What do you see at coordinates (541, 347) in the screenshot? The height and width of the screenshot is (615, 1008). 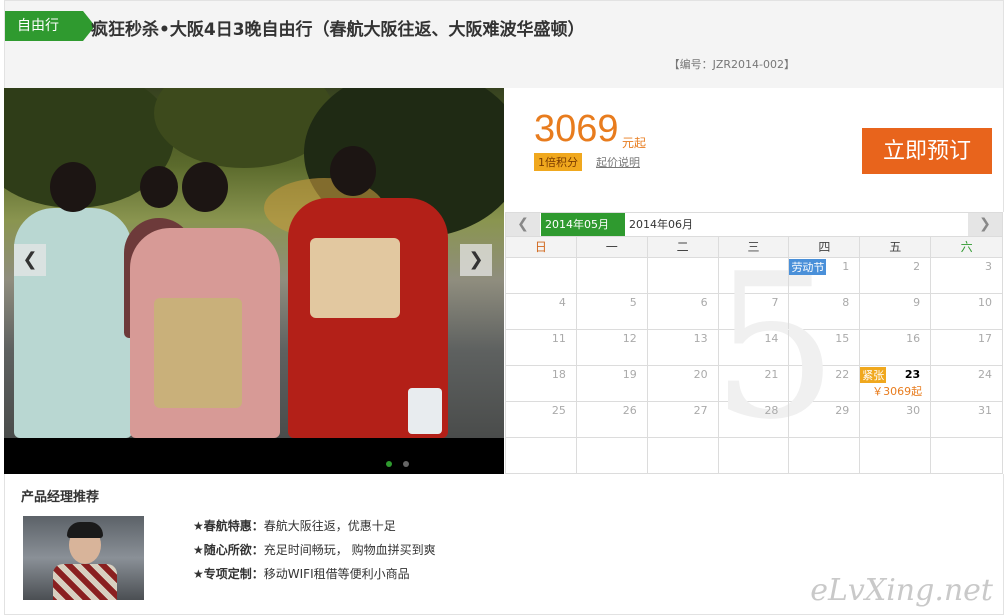 I see `calendar-day-cell: 11` at bounding box center [541, 347].